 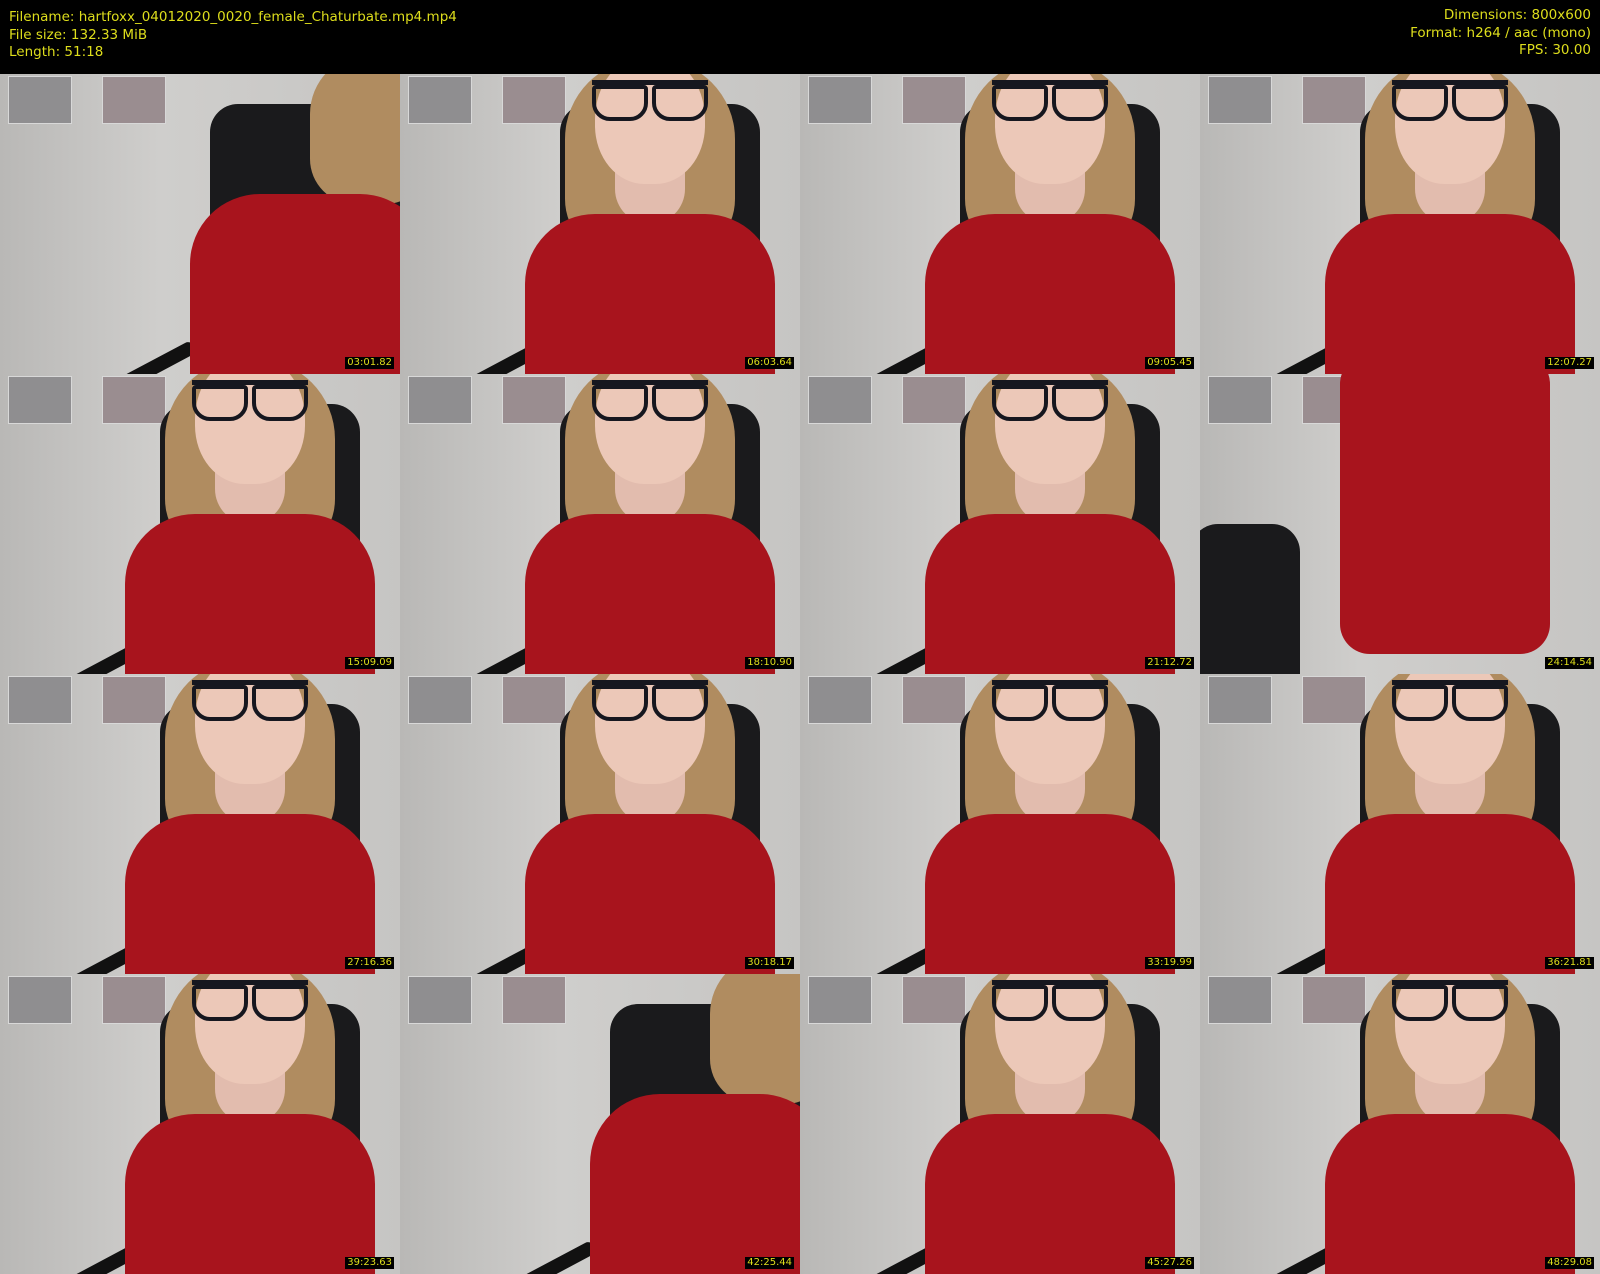 What do you see at coordinates (1569, 663) in the screenshot?
I see `timestamp: 24:14.54` at bounding box center [1569, 663].